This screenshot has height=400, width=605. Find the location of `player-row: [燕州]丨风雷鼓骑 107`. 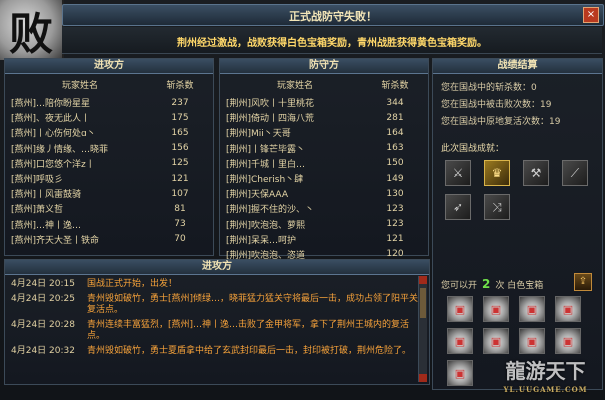

player-row: [燕州]丨风雷鼓骑 107 is located at coordinates (109, 193).